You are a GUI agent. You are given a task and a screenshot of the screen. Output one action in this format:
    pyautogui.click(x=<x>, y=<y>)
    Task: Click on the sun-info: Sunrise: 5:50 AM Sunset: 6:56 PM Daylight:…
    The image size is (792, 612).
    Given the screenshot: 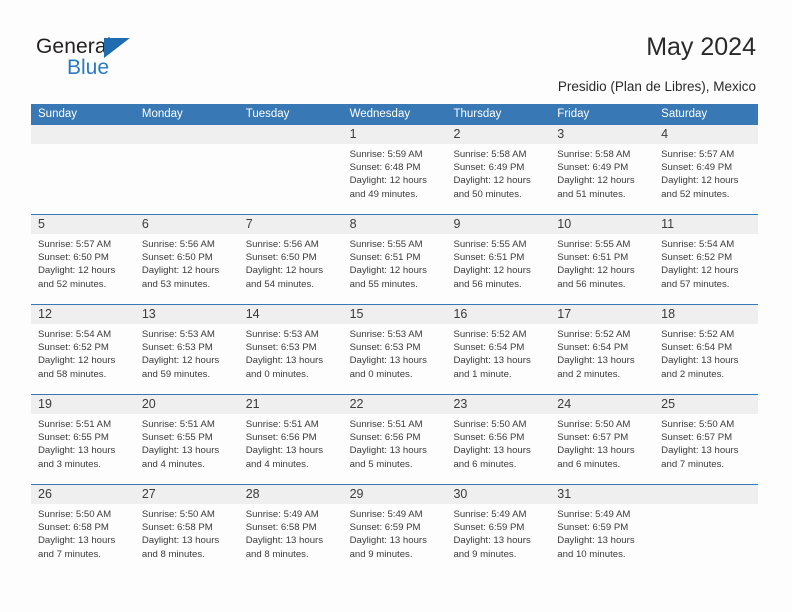 What is the action you would take?
    pyautogui.click(x=498, y=442)
    